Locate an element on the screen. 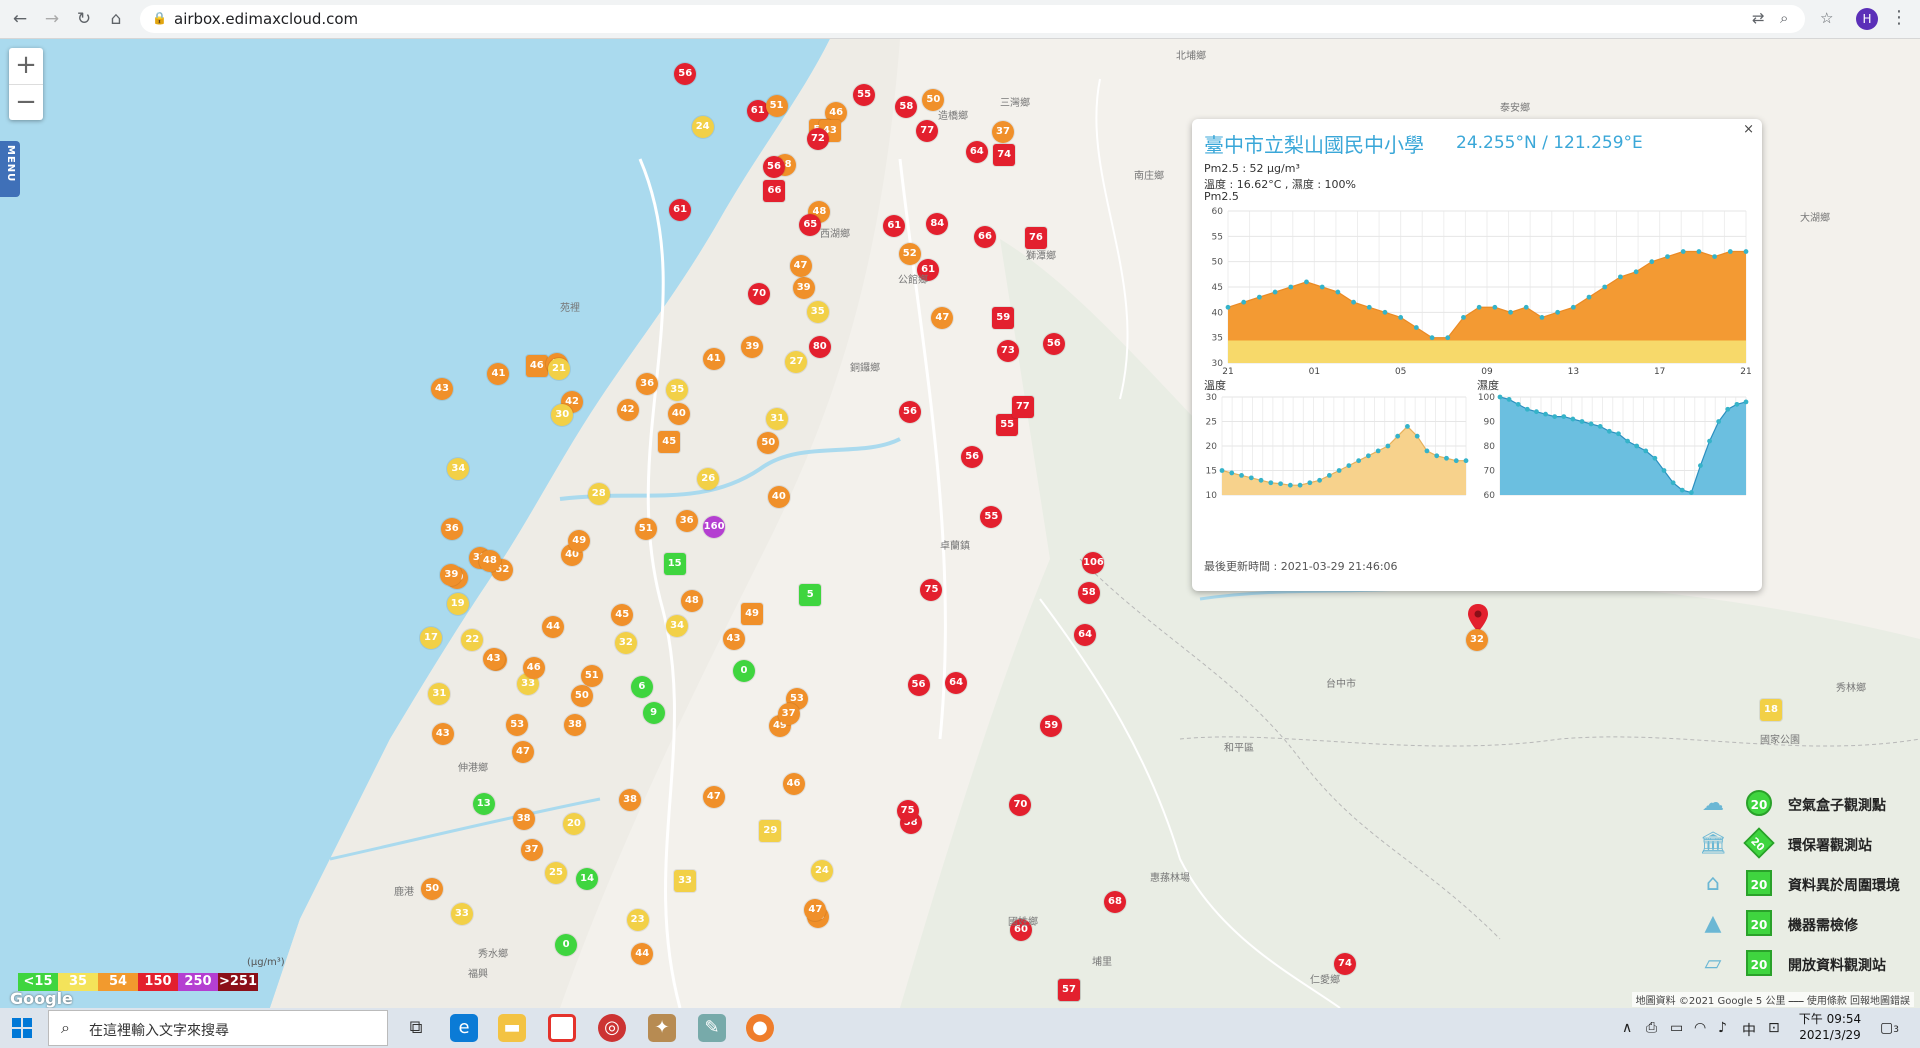 The width and height of the screenshot is (1920, 1048). pm25-marker: 160 is located at coordinates (714, 526).